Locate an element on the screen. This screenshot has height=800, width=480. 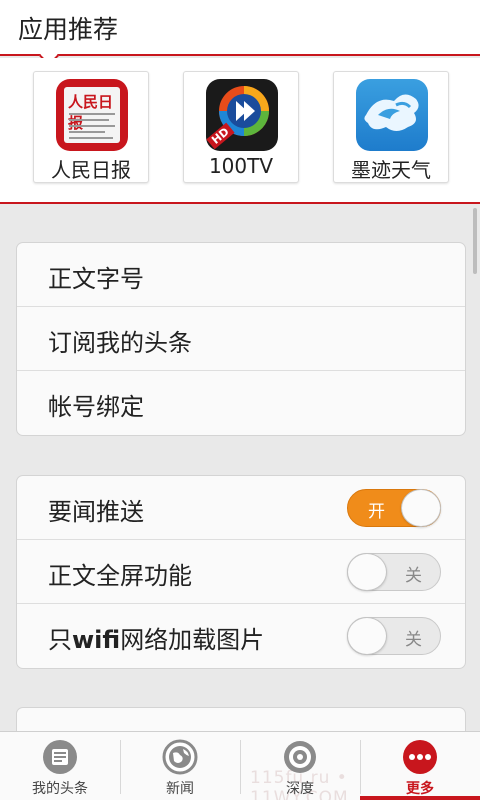
tab-my-headlines: 我的头条 is located at coordinates (60, 766).